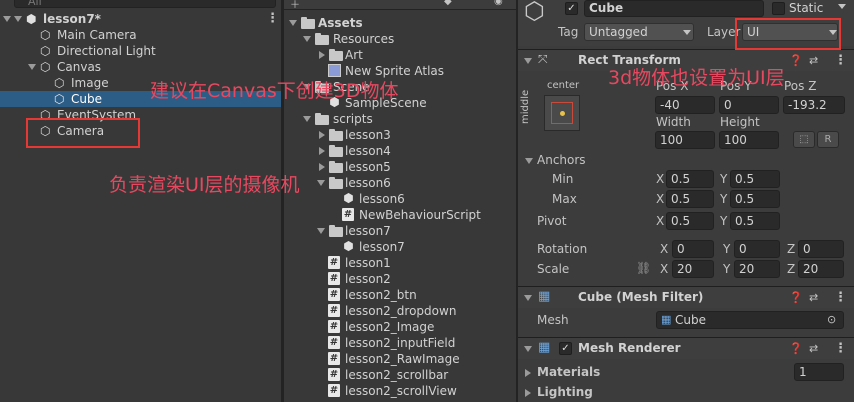  What do you see at coordinates (400, 231) in the screenshot?
I see `project-item-lesson7-folder: lesson7` at bounding box center [400, 231].